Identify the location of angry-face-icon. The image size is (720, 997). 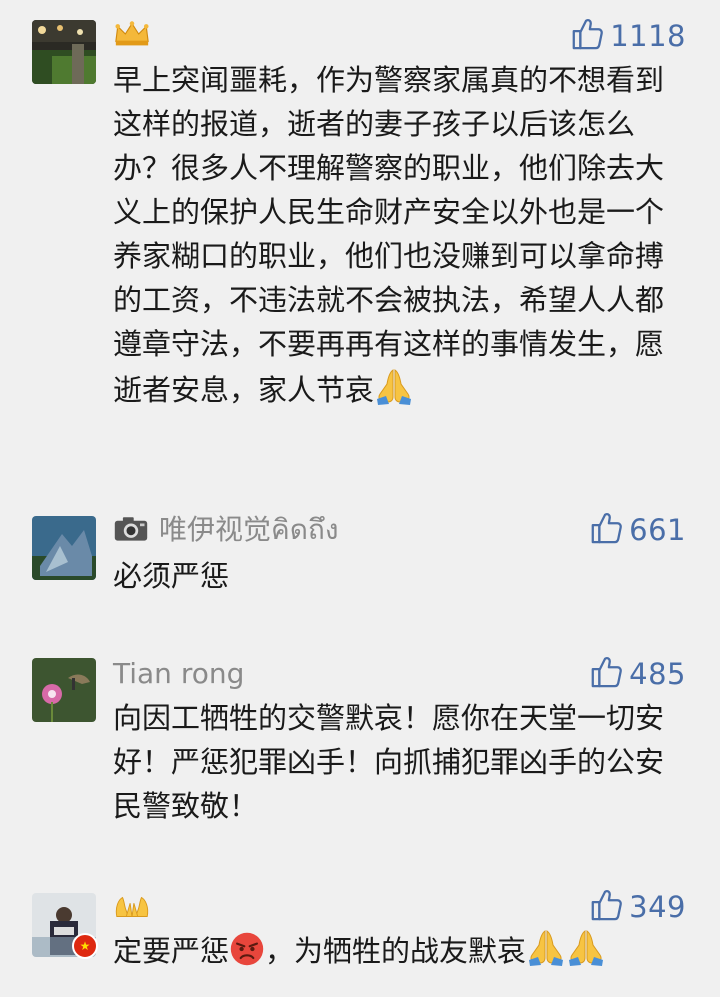
(247, 955).